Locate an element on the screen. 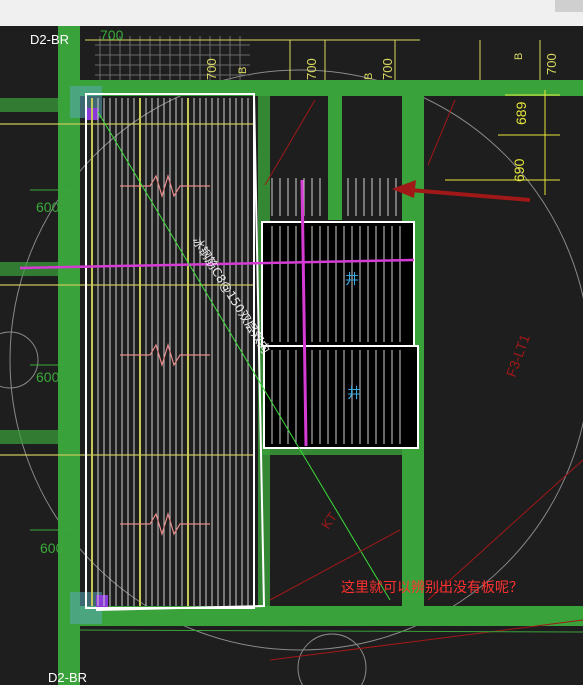 The width and height of the screenshot is (583, 685). question-annotation: 这里就可以辨别出没有板呢？ is located at coordinates (432, 587).